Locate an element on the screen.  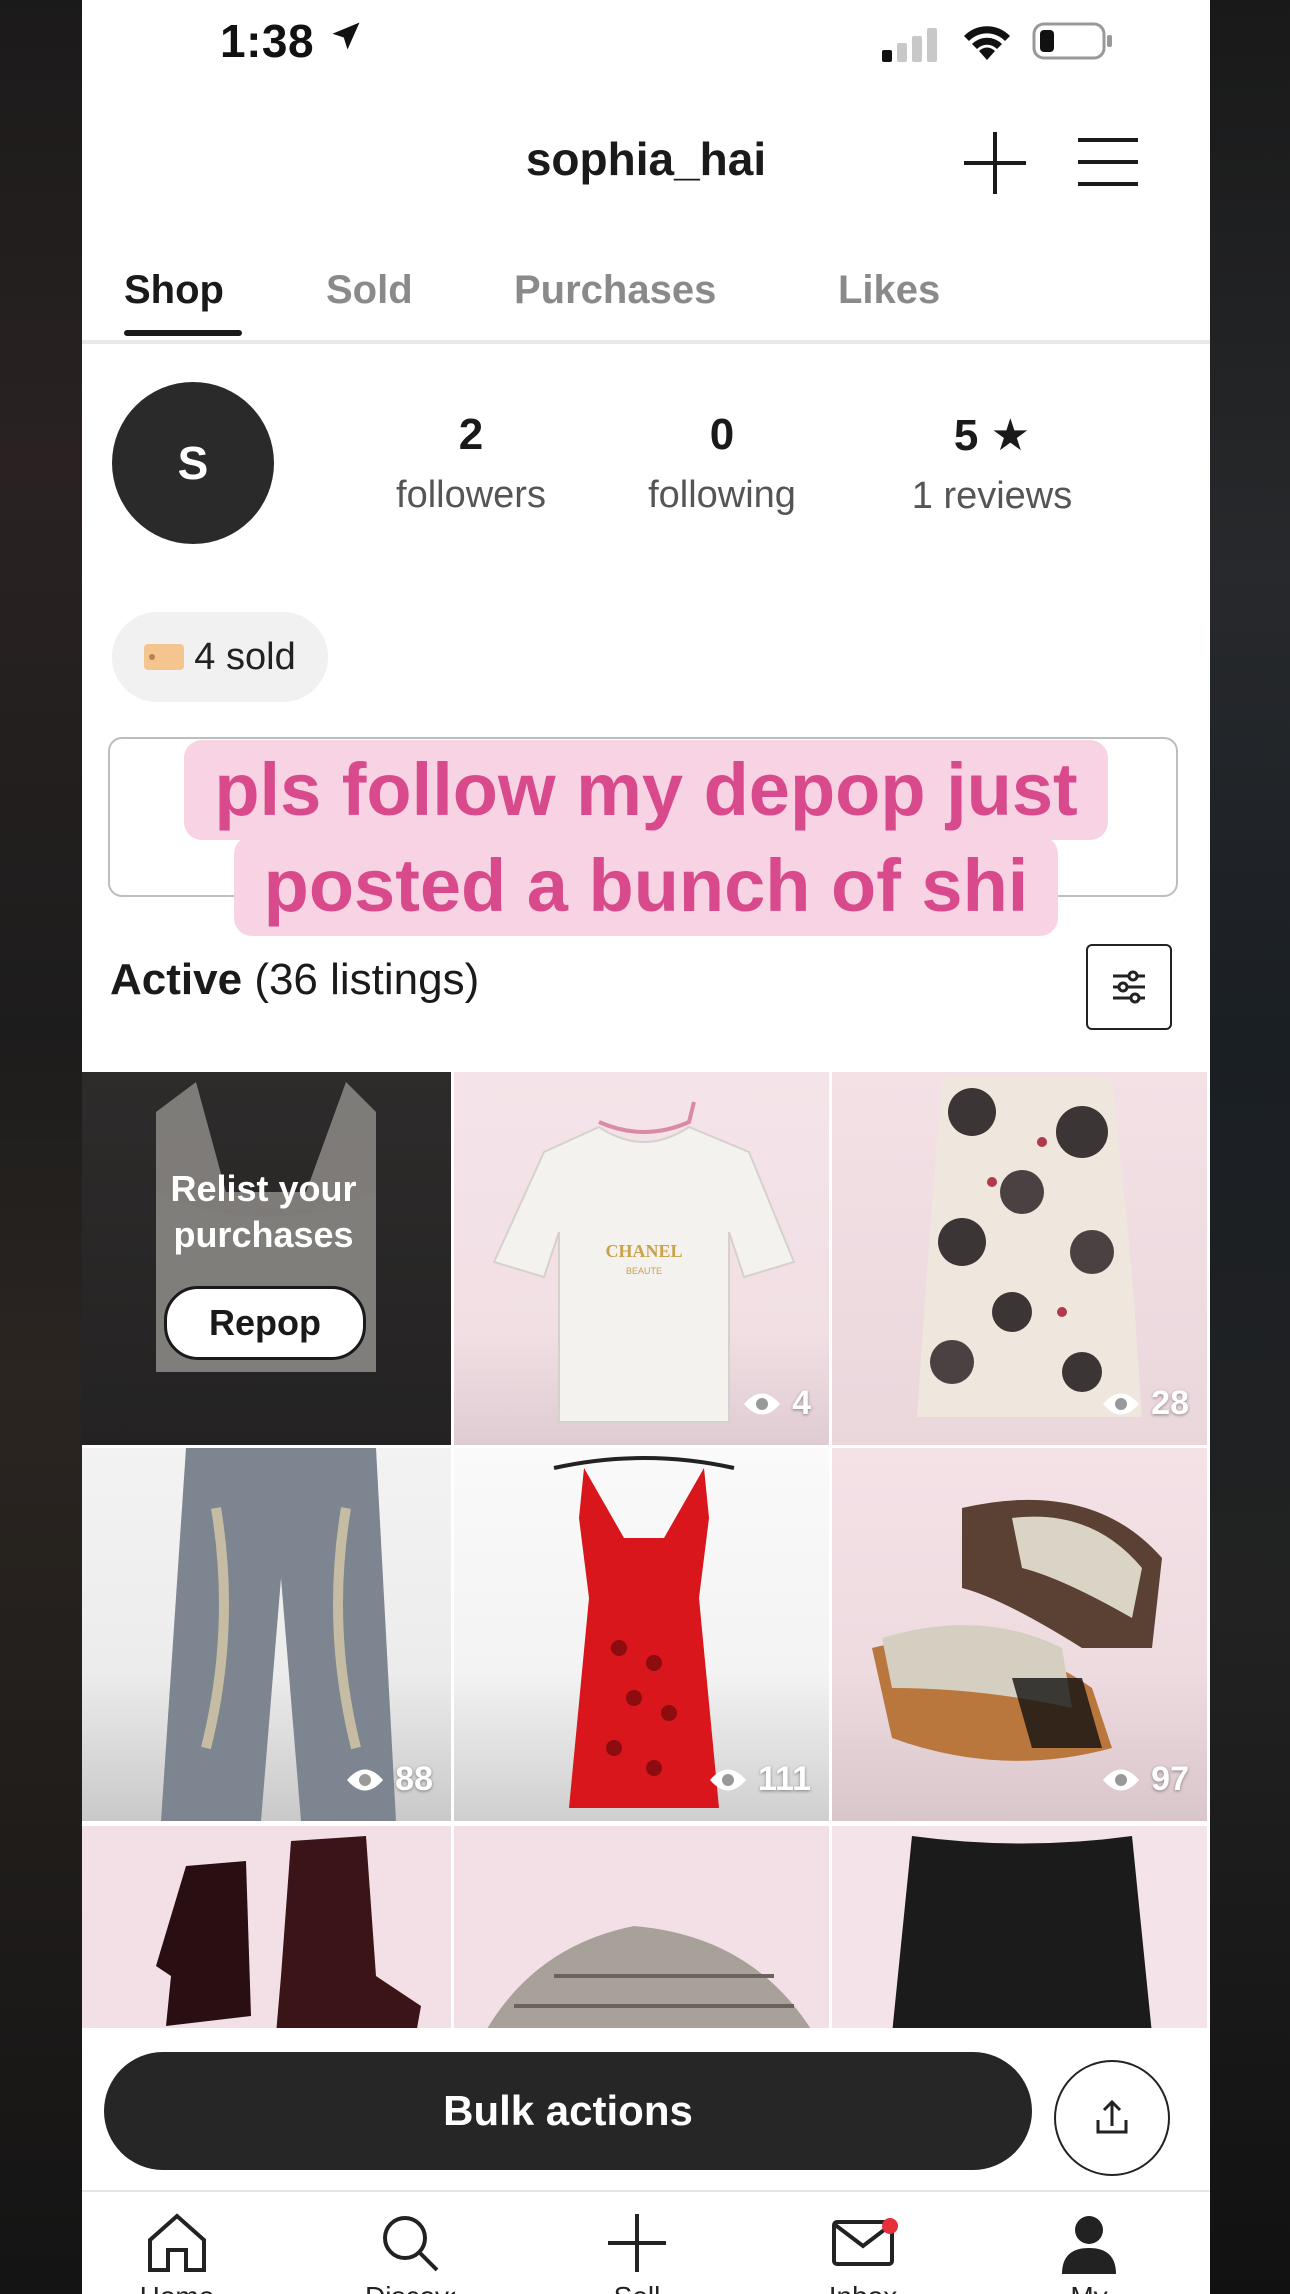
share-icon is located at coordinates (1112, 2116).